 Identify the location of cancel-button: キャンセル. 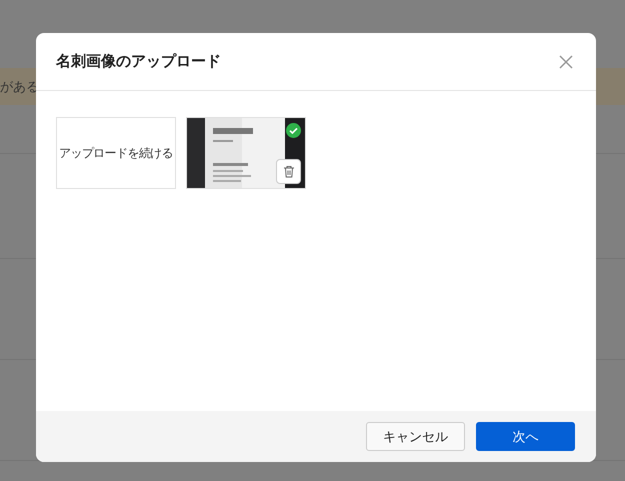
(415, 436).